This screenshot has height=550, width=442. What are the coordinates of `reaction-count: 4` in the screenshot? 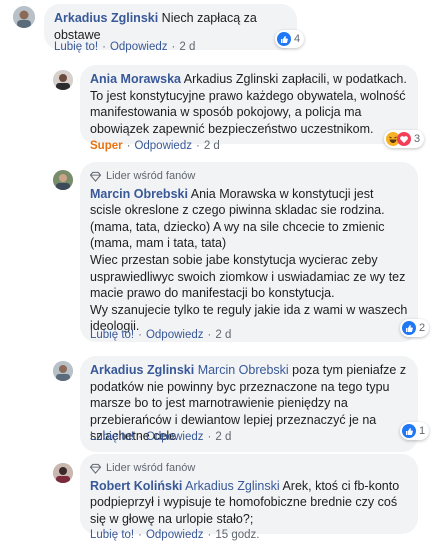 It's located at (297, 39).